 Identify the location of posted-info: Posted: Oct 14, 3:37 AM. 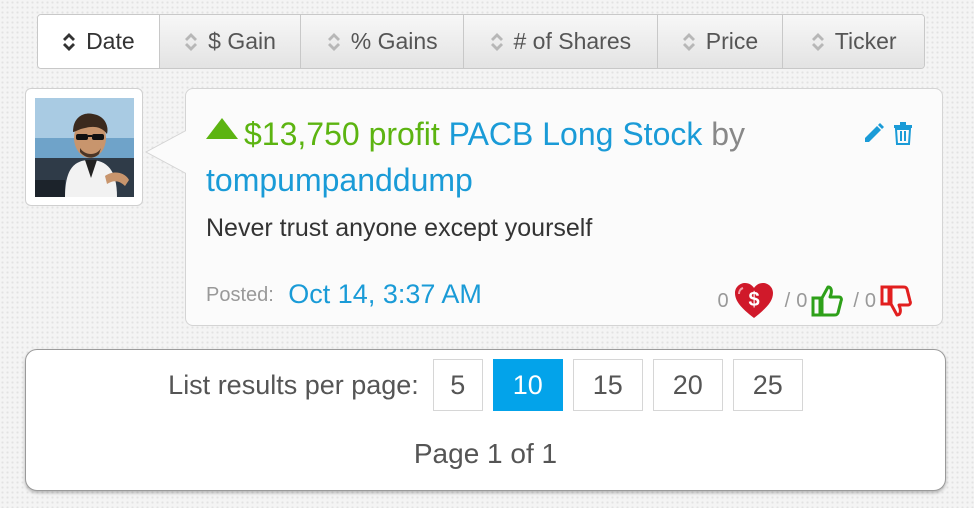
(344, 294).